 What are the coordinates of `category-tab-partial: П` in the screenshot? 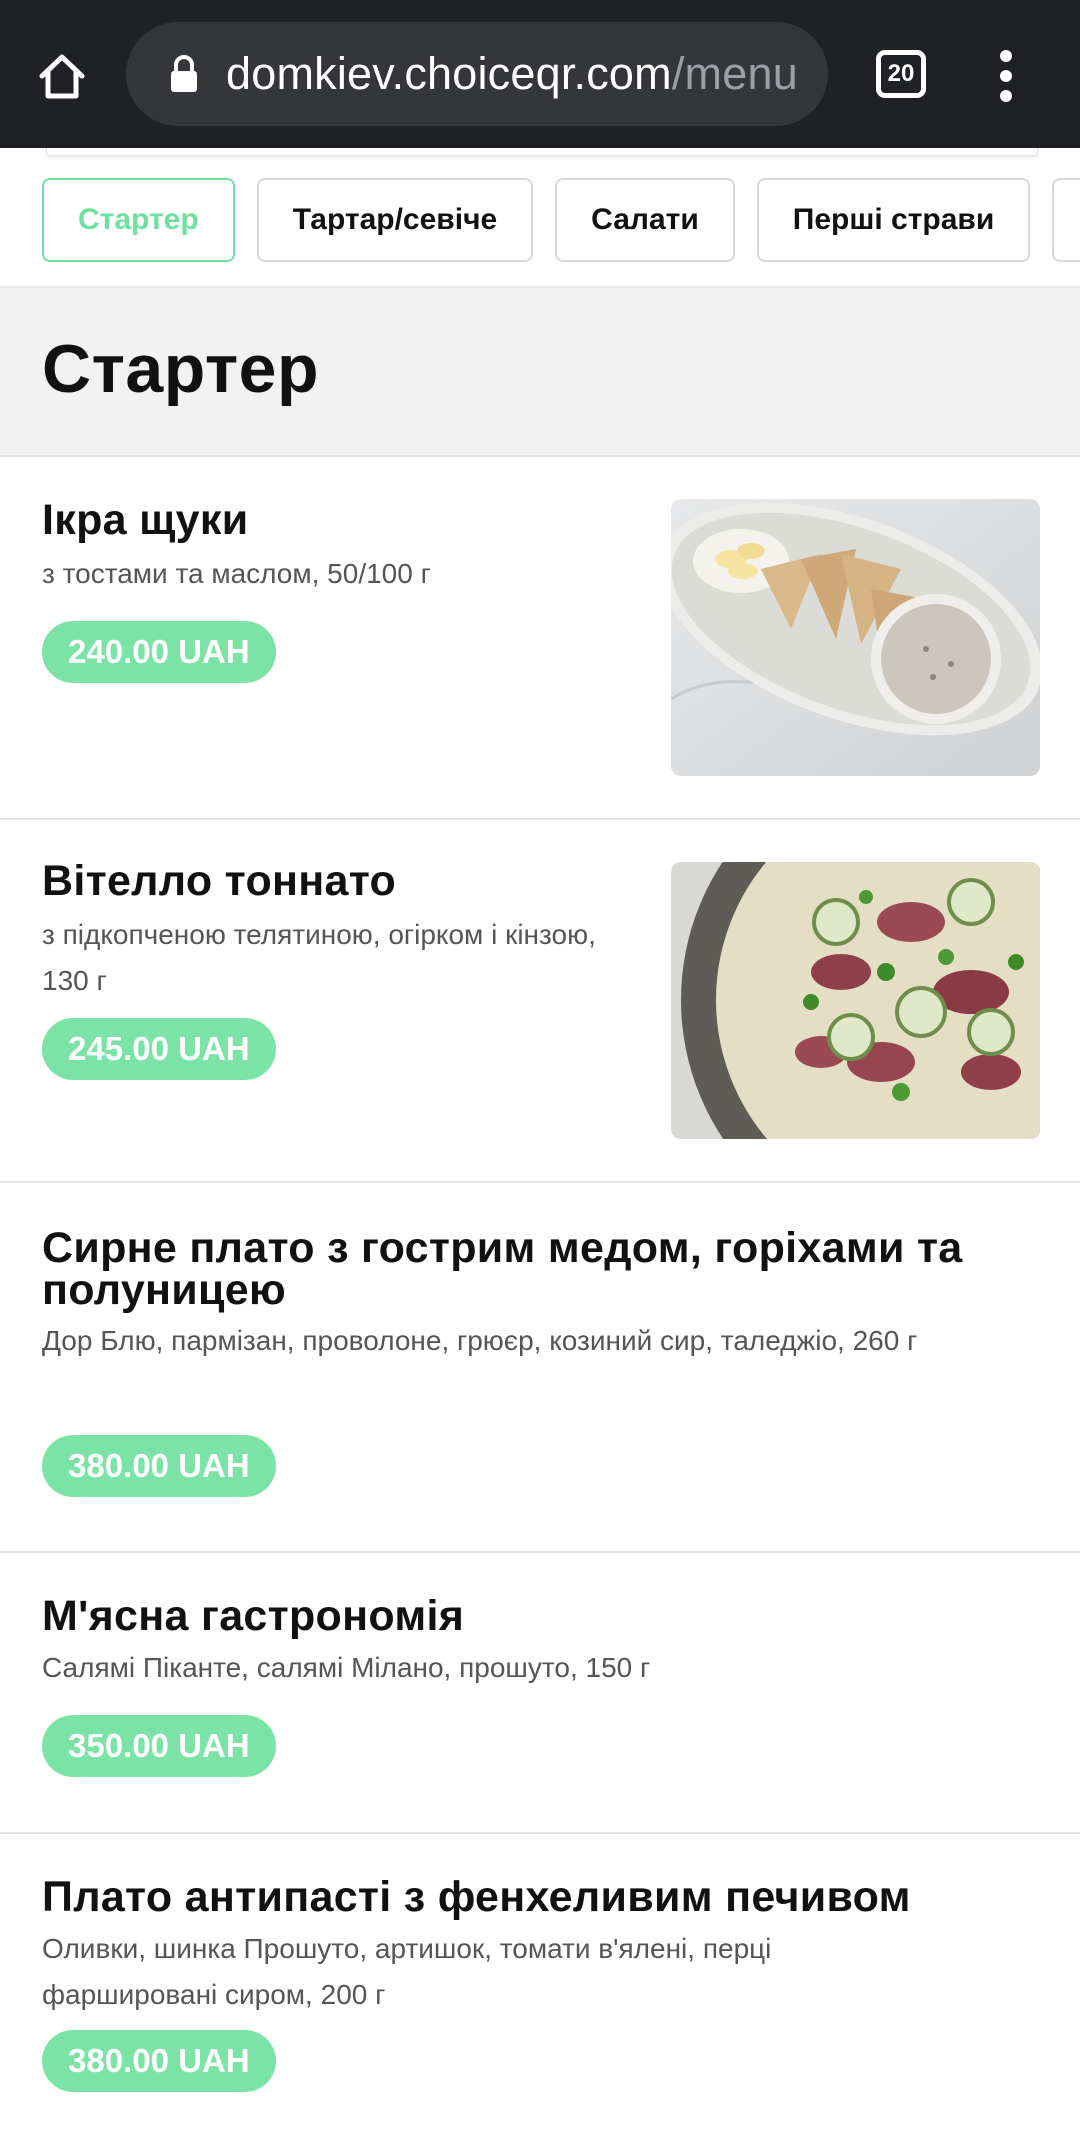 It's located at (1066, 220).